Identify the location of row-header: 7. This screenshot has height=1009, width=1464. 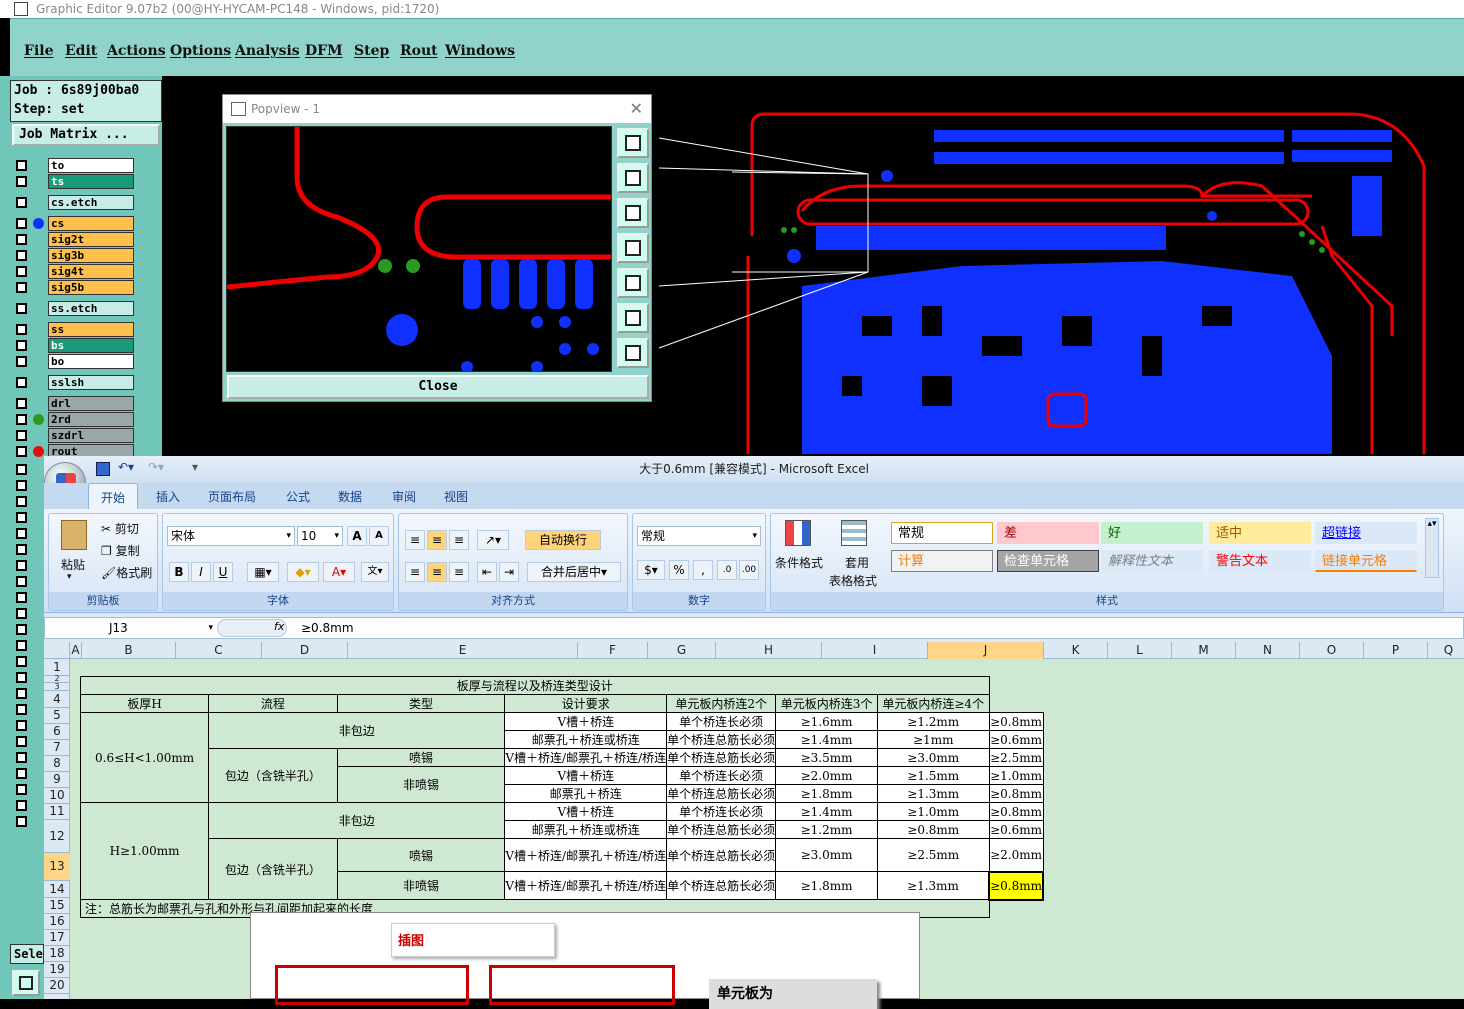
(57, 748).